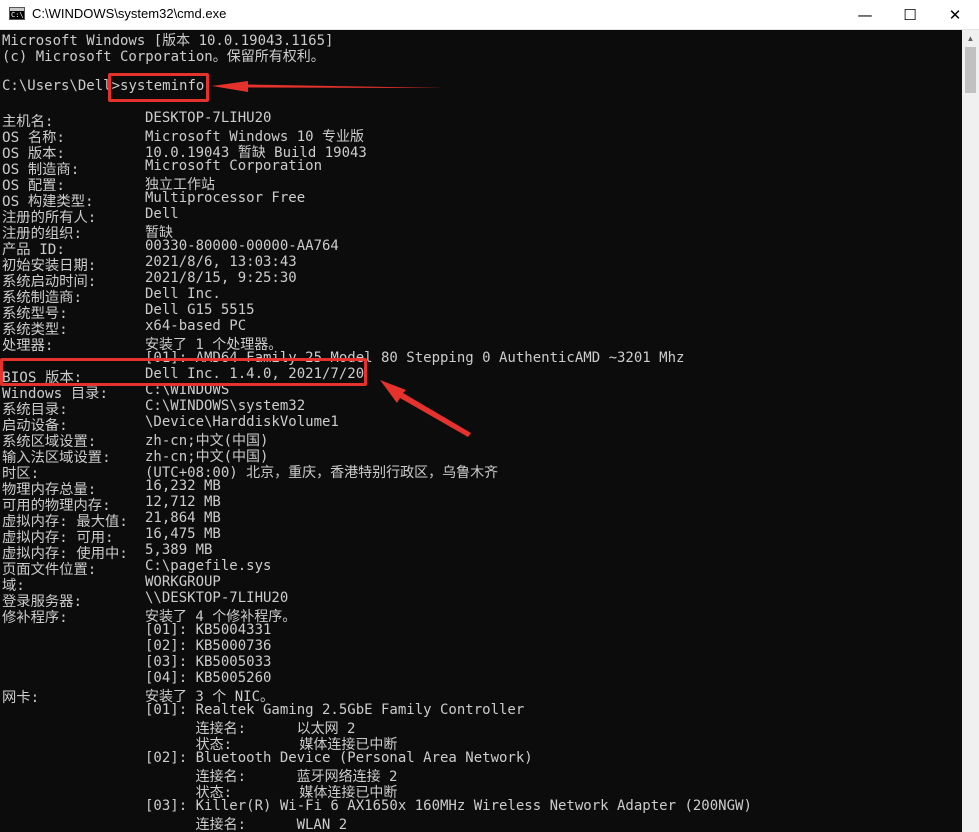 The height and width of the screenshot is (832, 979). What do you see at coordinates (210, 697) in the screenshot?
I see `info-value: 安装了 3 个 NIC。` at bounding box center [210, 697].